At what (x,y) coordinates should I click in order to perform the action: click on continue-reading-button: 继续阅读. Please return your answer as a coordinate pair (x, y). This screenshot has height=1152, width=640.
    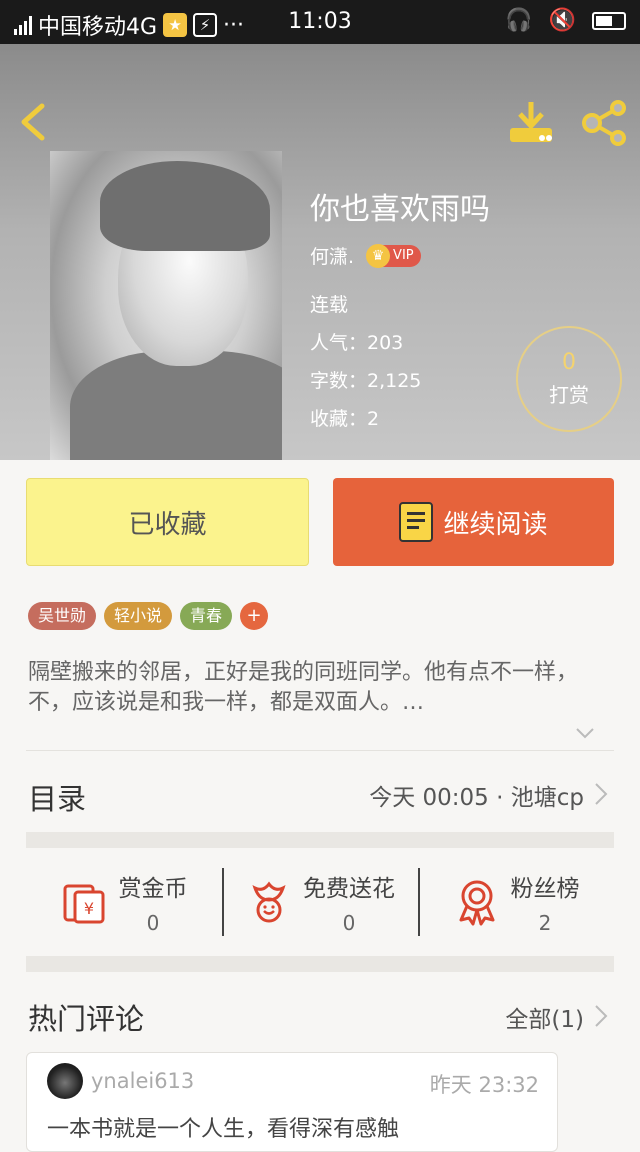
    Looking at the image, I should click on (473, 522).